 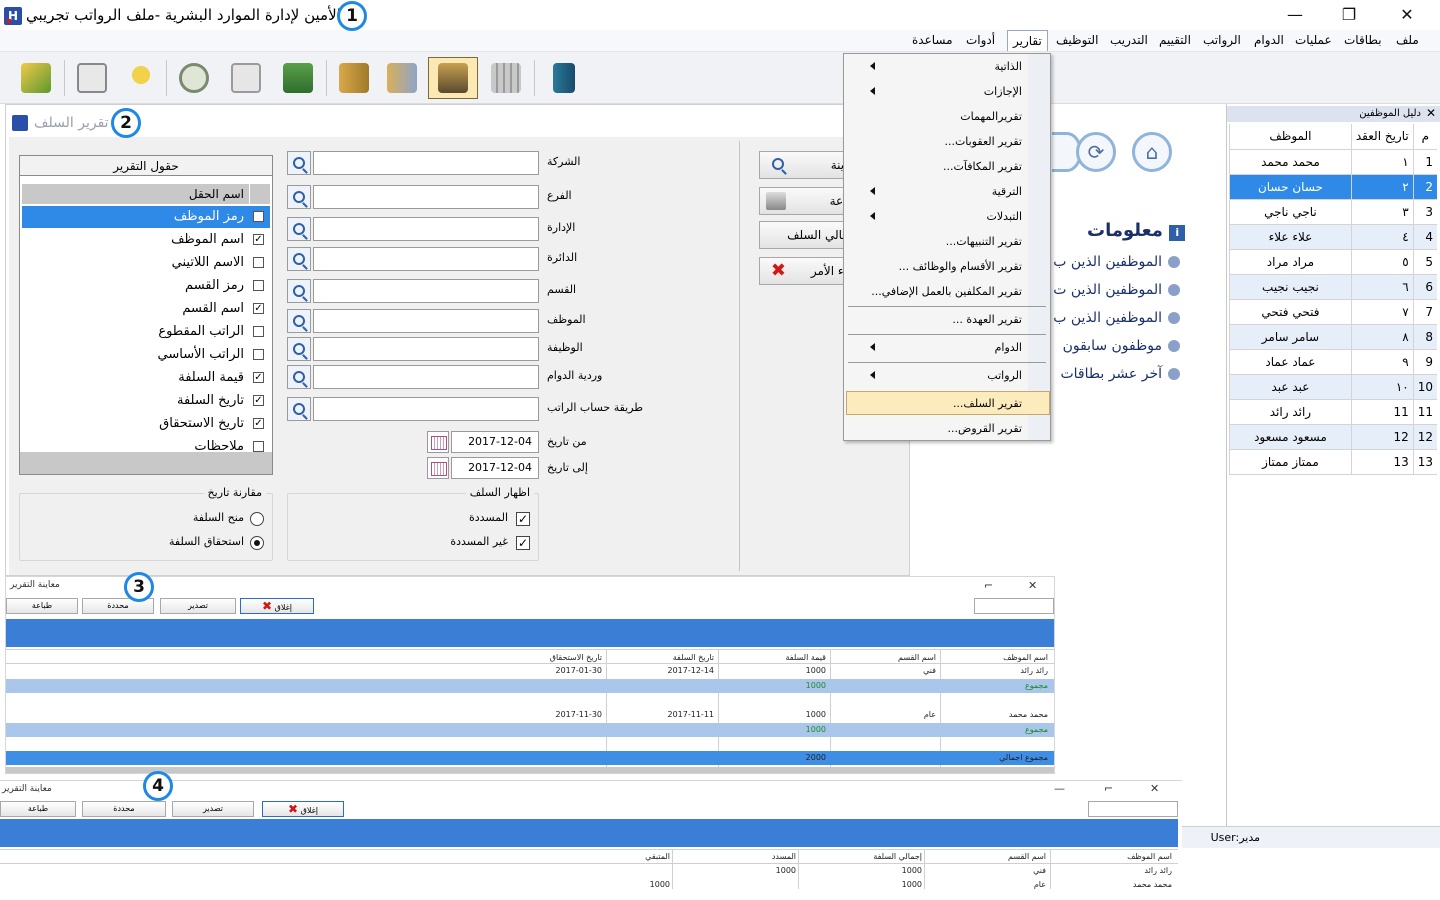 What do you see at coordinates (146, 401) in the screenshot?
I see `field-row: ✓ تاريخ السلفة` at bounding box center [146, 401].